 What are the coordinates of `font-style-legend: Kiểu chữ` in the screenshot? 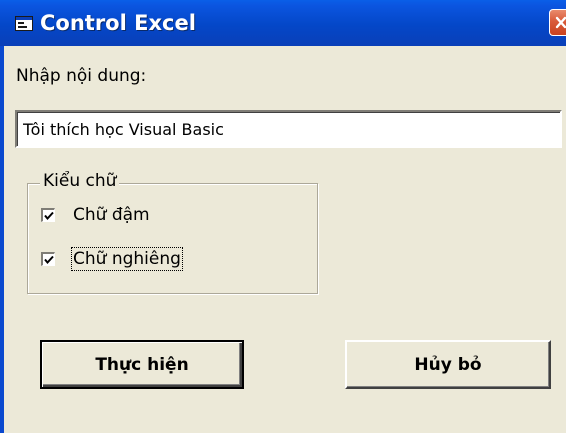 It's located at (80, 181).